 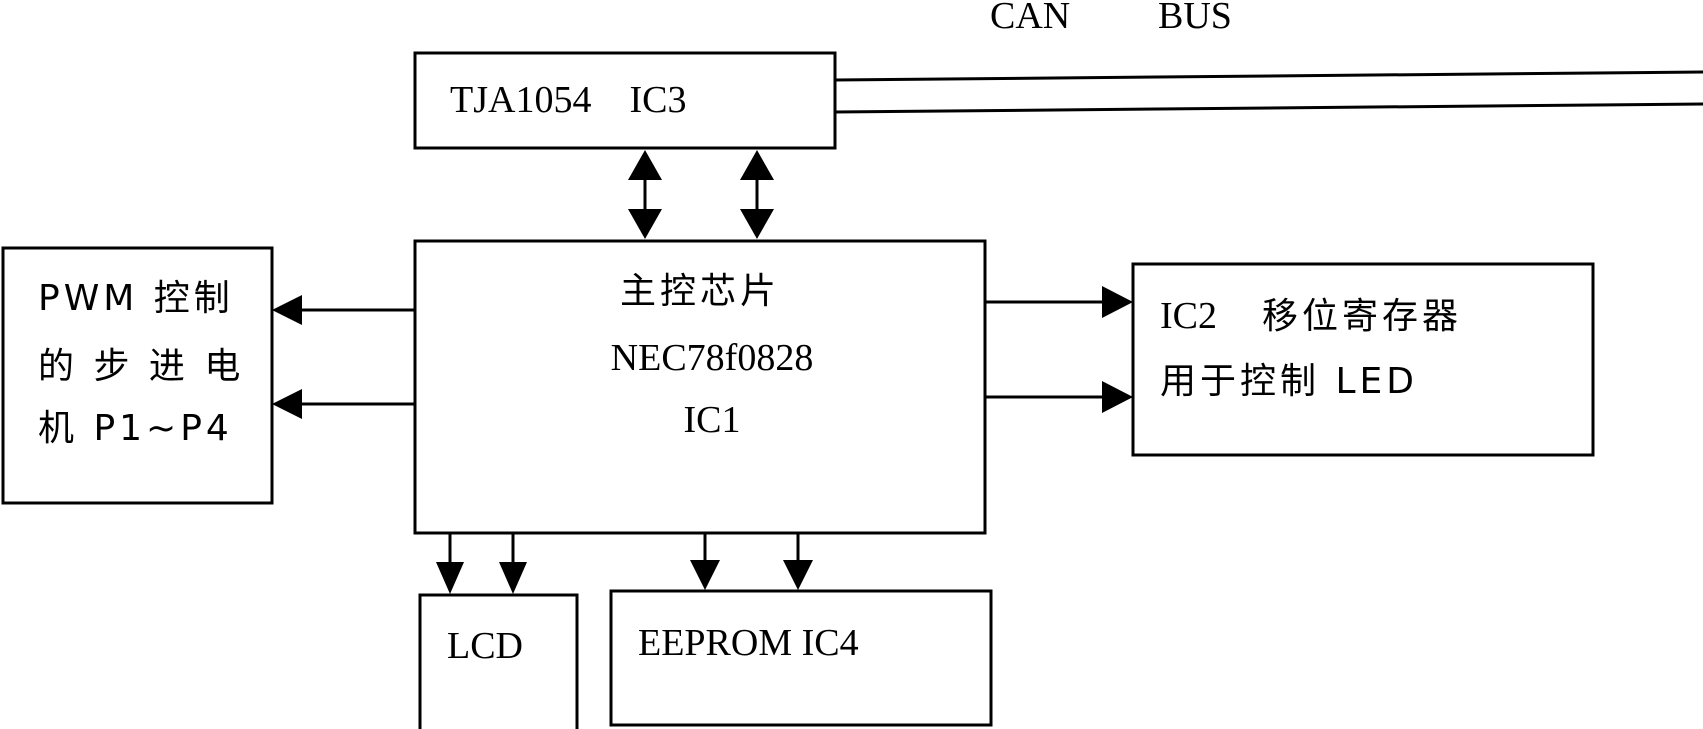 I want to click on mcu-title: 主控芯片, so click(x=700, y=291).